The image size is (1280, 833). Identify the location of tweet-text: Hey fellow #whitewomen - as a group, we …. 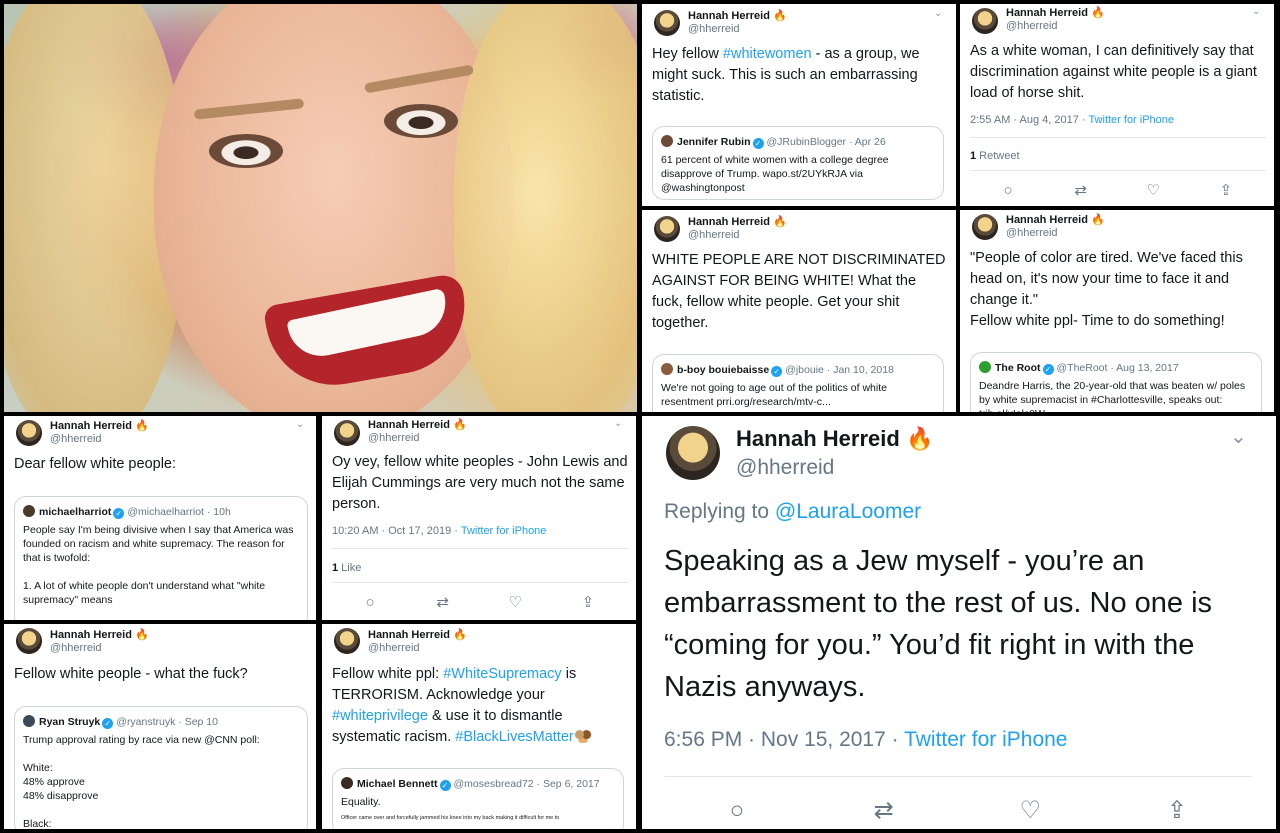
(800, 75).